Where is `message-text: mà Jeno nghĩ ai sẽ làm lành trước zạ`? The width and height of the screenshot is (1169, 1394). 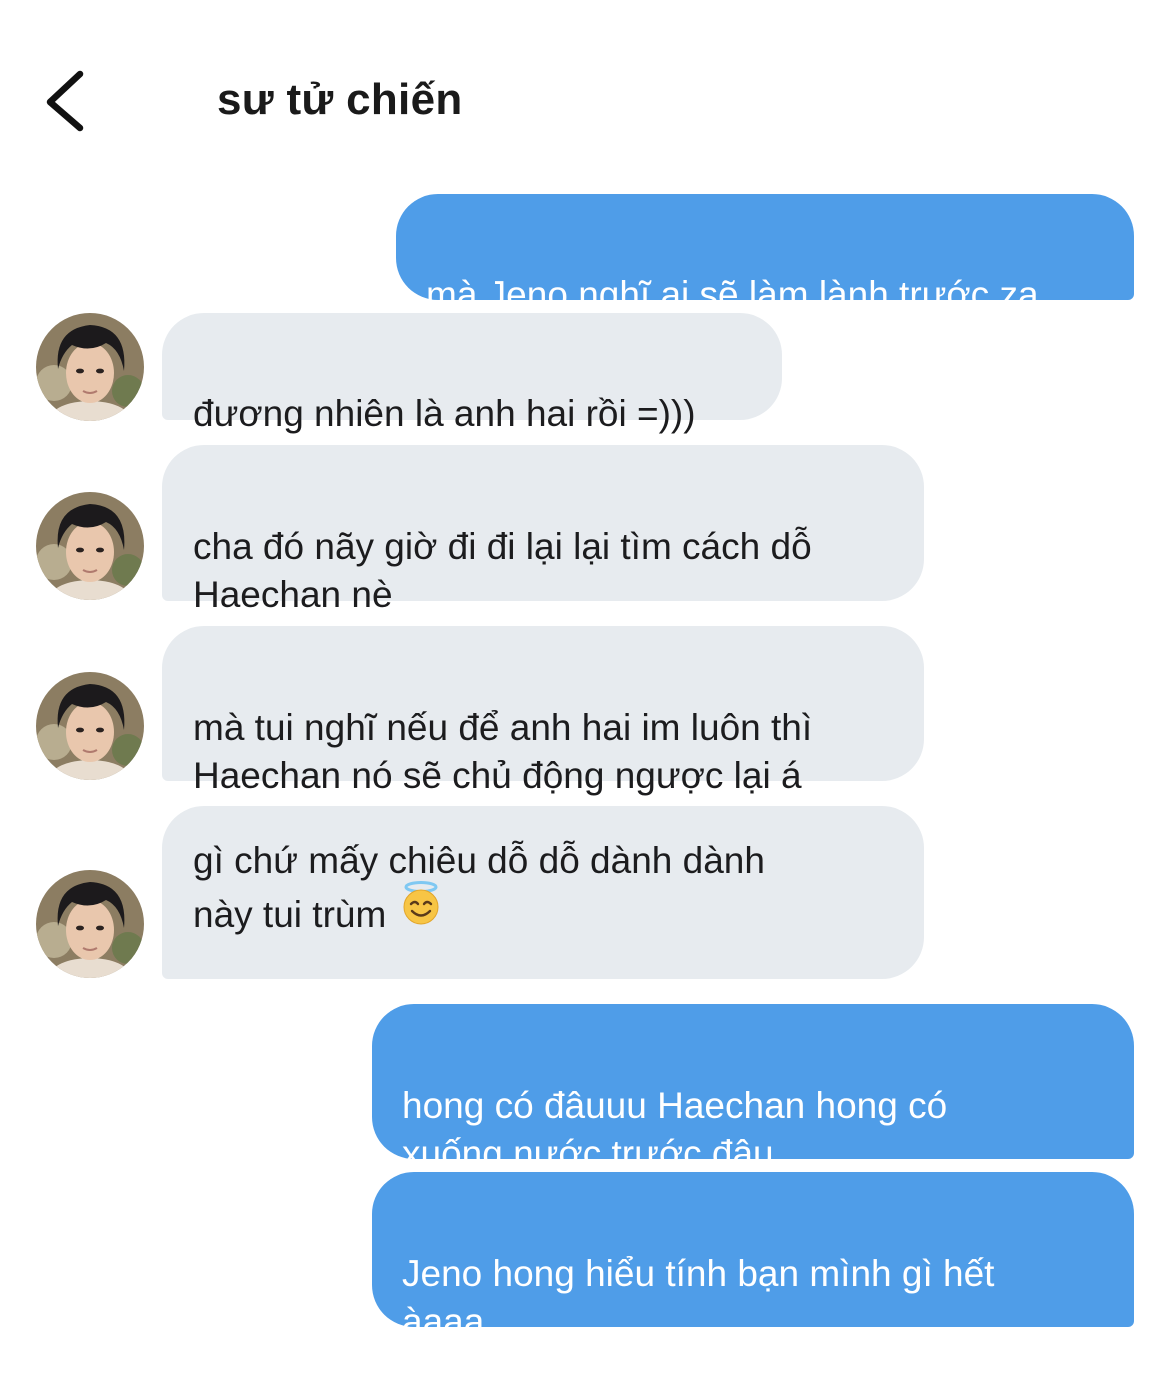 message-text: mà Jeno nghĩ ai sẽ làm lành trước zạ is located at coordinates (732, 294).